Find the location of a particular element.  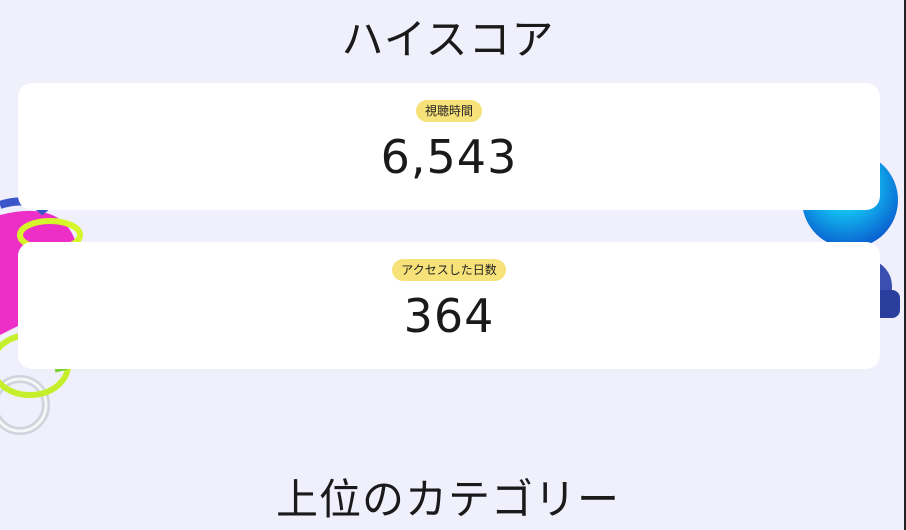

top-categories-title: 上位のカテゴリー is located at coordinates (447, 499).